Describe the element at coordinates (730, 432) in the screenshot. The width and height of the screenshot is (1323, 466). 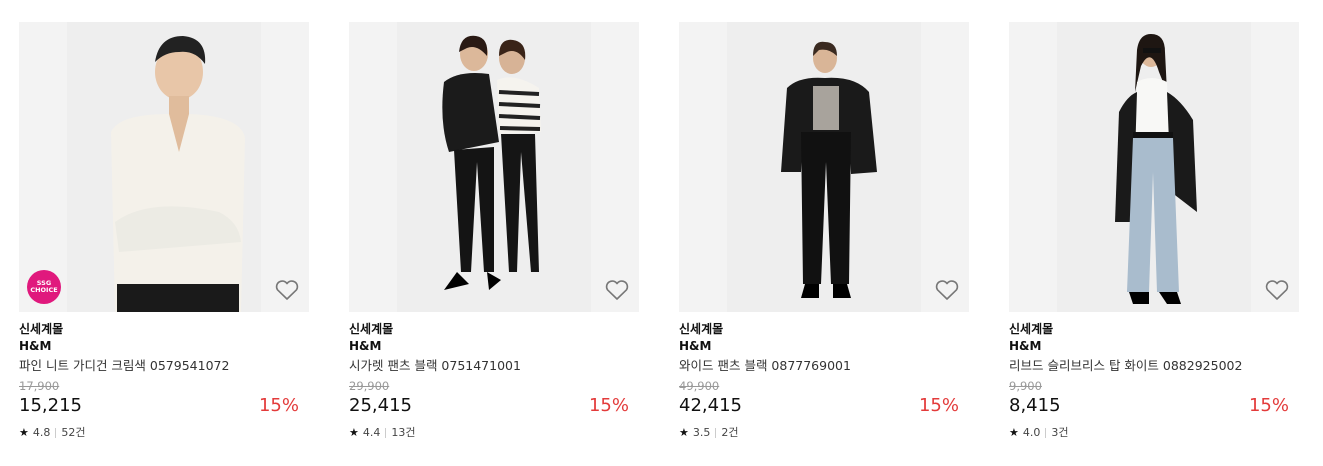
I see `review-count: 2건` at that location.